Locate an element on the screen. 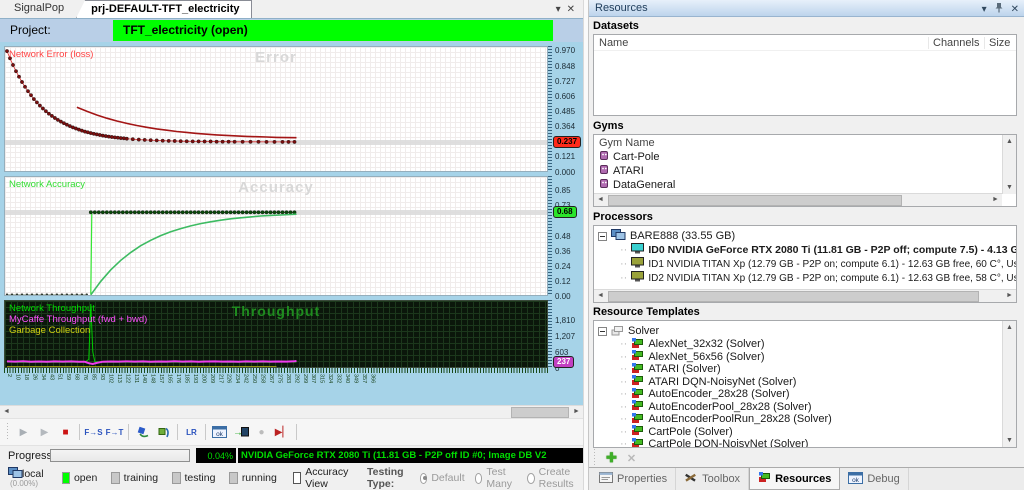 The width and height of the screenshot is (1024, 490). template-item: ·· ATARI (Solver) is located at coordinates (818, 369).